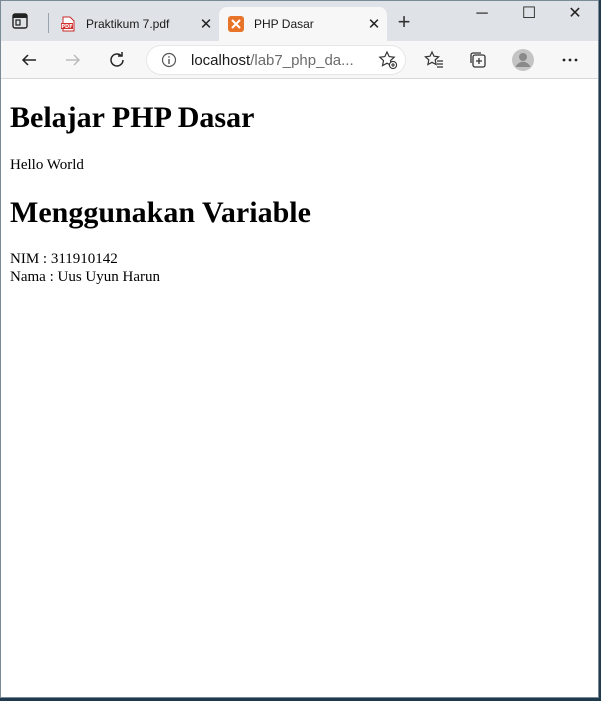 This screenshot has width=601, height=701. I want to click on collections-icon, so click(478, 60).